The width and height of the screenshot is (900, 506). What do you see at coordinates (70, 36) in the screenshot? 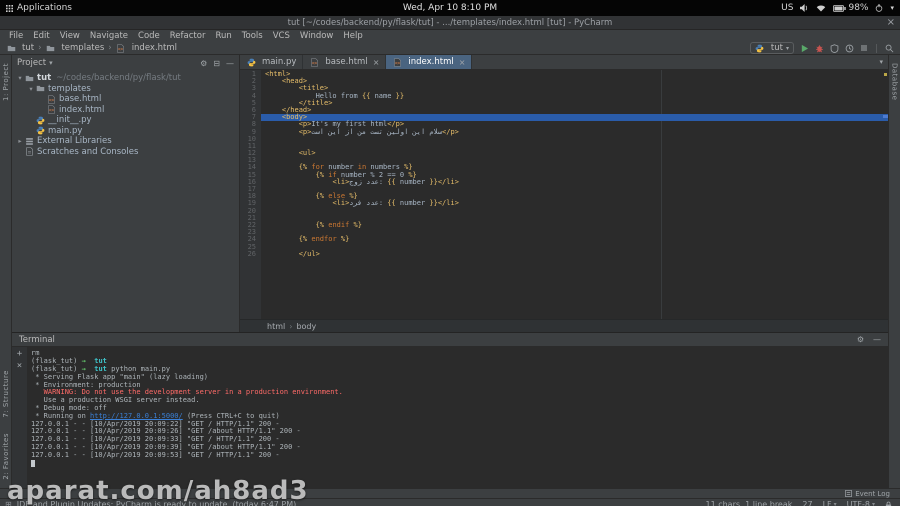
I see `menu-view: View` at bounding box center [70, 36].